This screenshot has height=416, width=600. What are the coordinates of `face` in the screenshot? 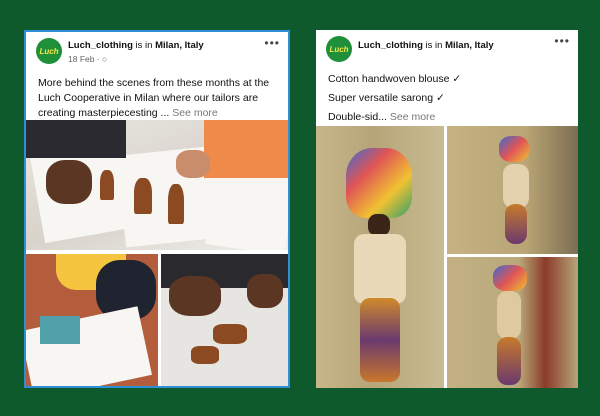 It's located at (379, 225).